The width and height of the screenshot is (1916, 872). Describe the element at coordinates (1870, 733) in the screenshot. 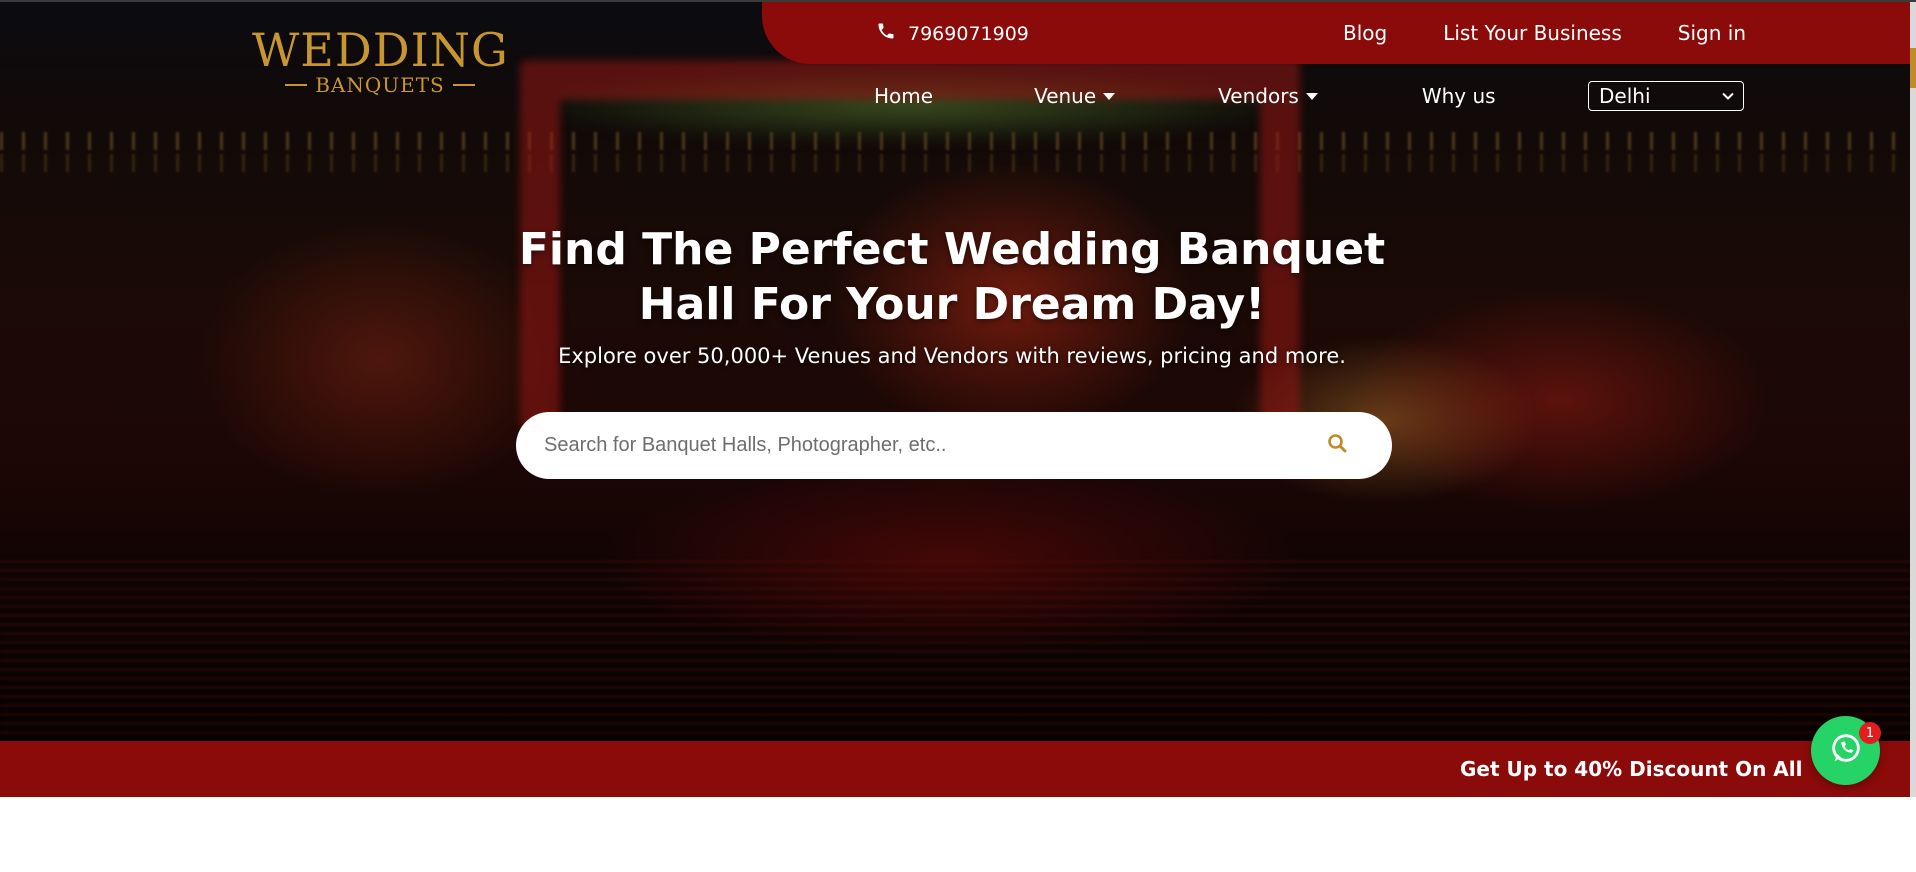

I see `notification-badge: 1` at that location.